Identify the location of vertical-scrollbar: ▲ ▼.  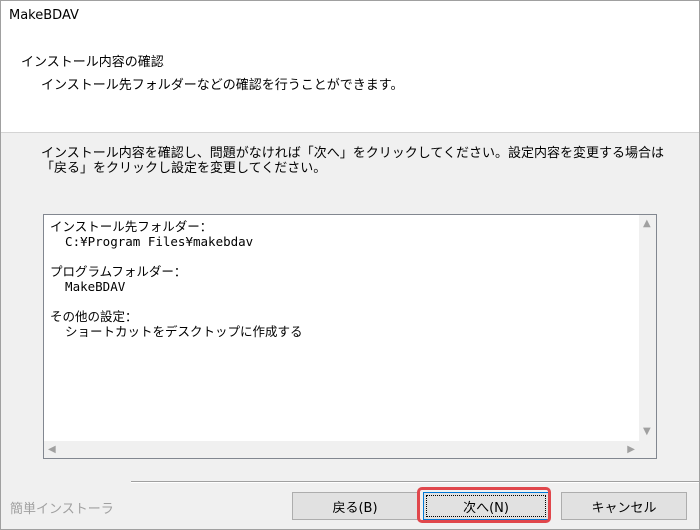
(647, 328).